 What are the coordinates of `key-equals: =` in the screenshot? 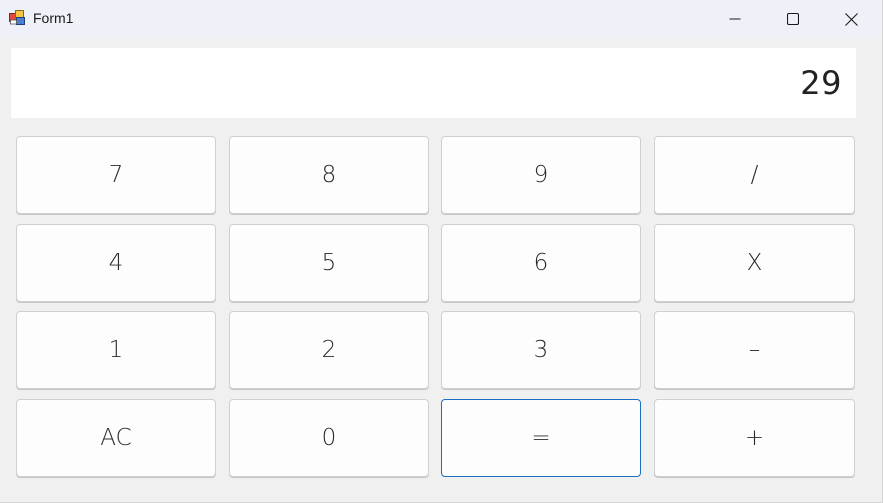 It's located at (541, 438).